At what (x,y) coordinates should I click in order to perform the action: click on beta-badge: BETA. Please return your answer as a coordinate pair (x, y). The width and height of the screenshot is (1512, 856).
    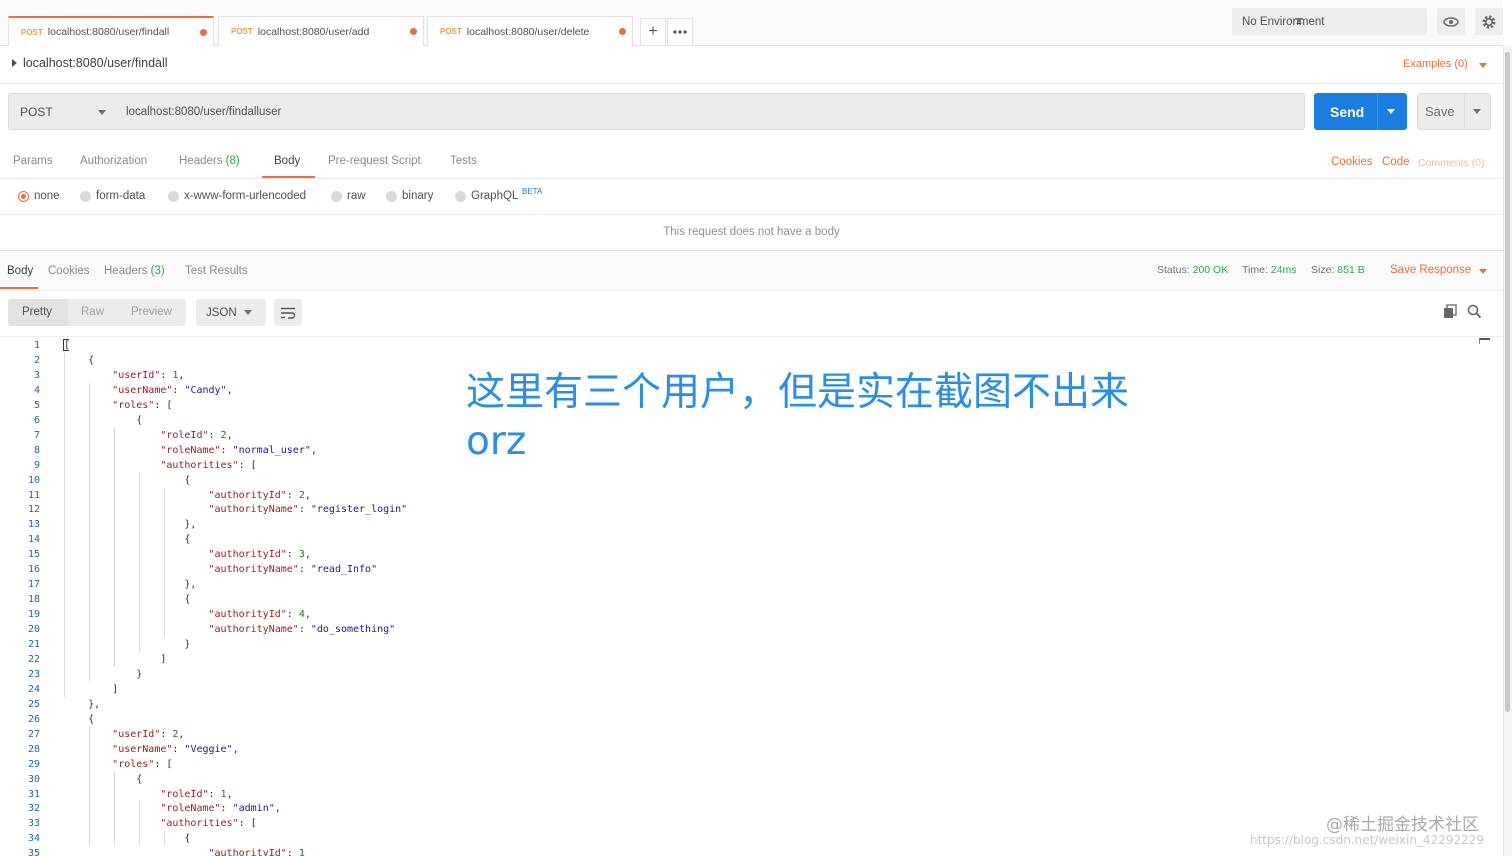
    Looking at the image, I should click on (532, 191).